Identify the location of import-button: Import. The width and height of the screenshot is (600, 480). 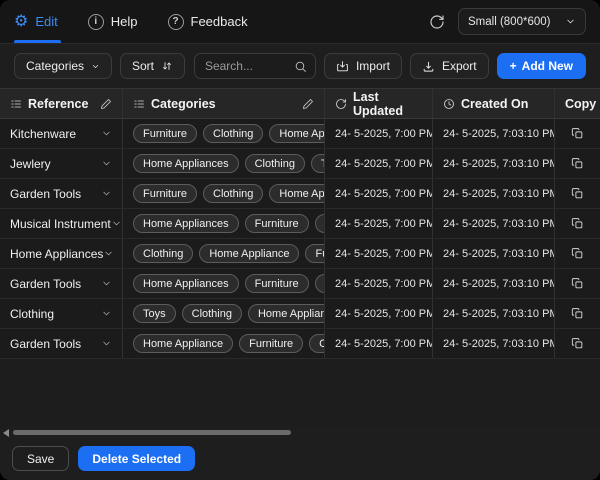
(362, 66).